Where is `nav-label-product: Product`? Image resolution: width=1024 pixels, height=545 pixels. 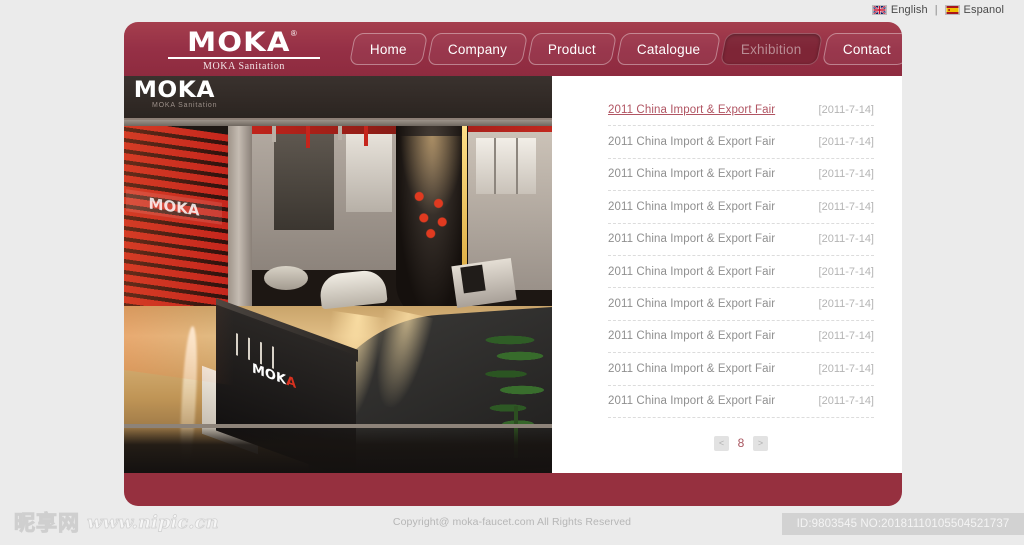
nav-label-product: Product is located at coordinates (572, 49).